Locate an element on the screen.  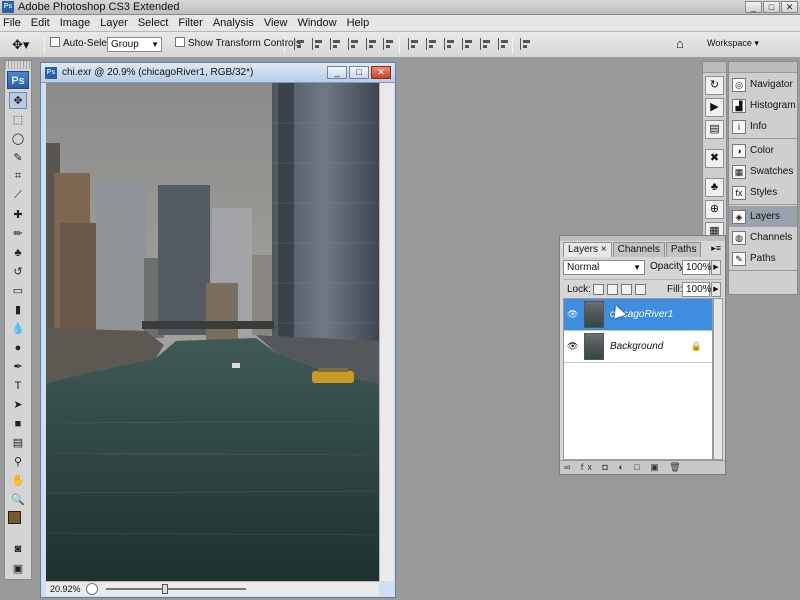
menu-file: File is located at coordinates (13, 23).